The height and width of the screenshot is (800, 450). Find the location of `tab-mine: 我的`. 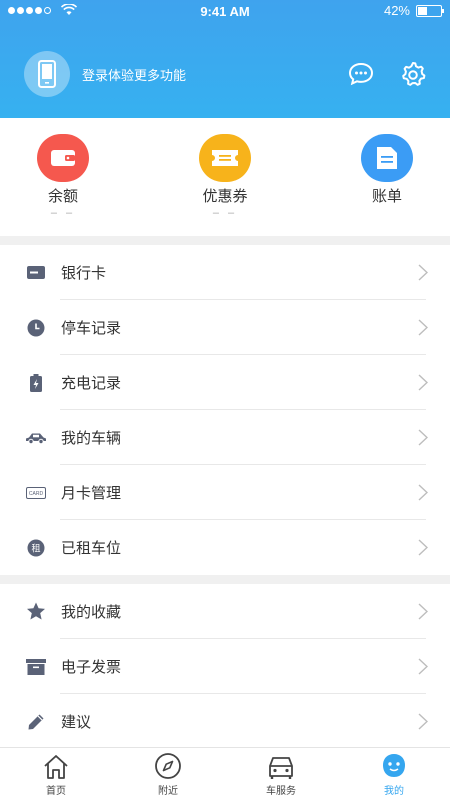

tab-mine: 我的 is located at coordinates (394, 774).